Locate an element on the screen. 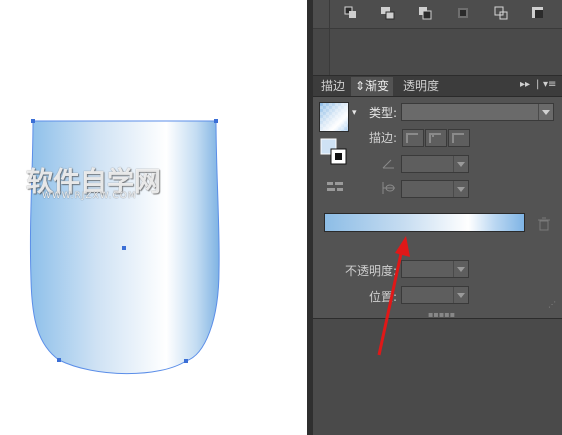 This screenshot has height=435, width=562. tab-transparency: 透明度 is located at coordinates (421, 86).